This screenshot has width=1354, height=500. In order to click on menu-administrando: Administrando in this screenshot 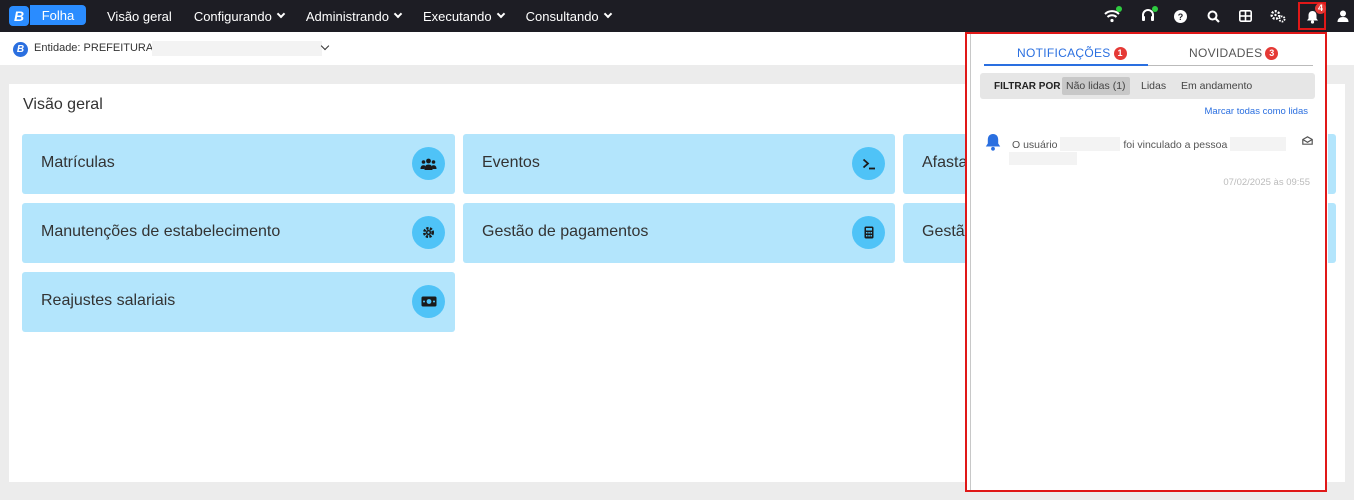, I will do `click(353, 16)`.